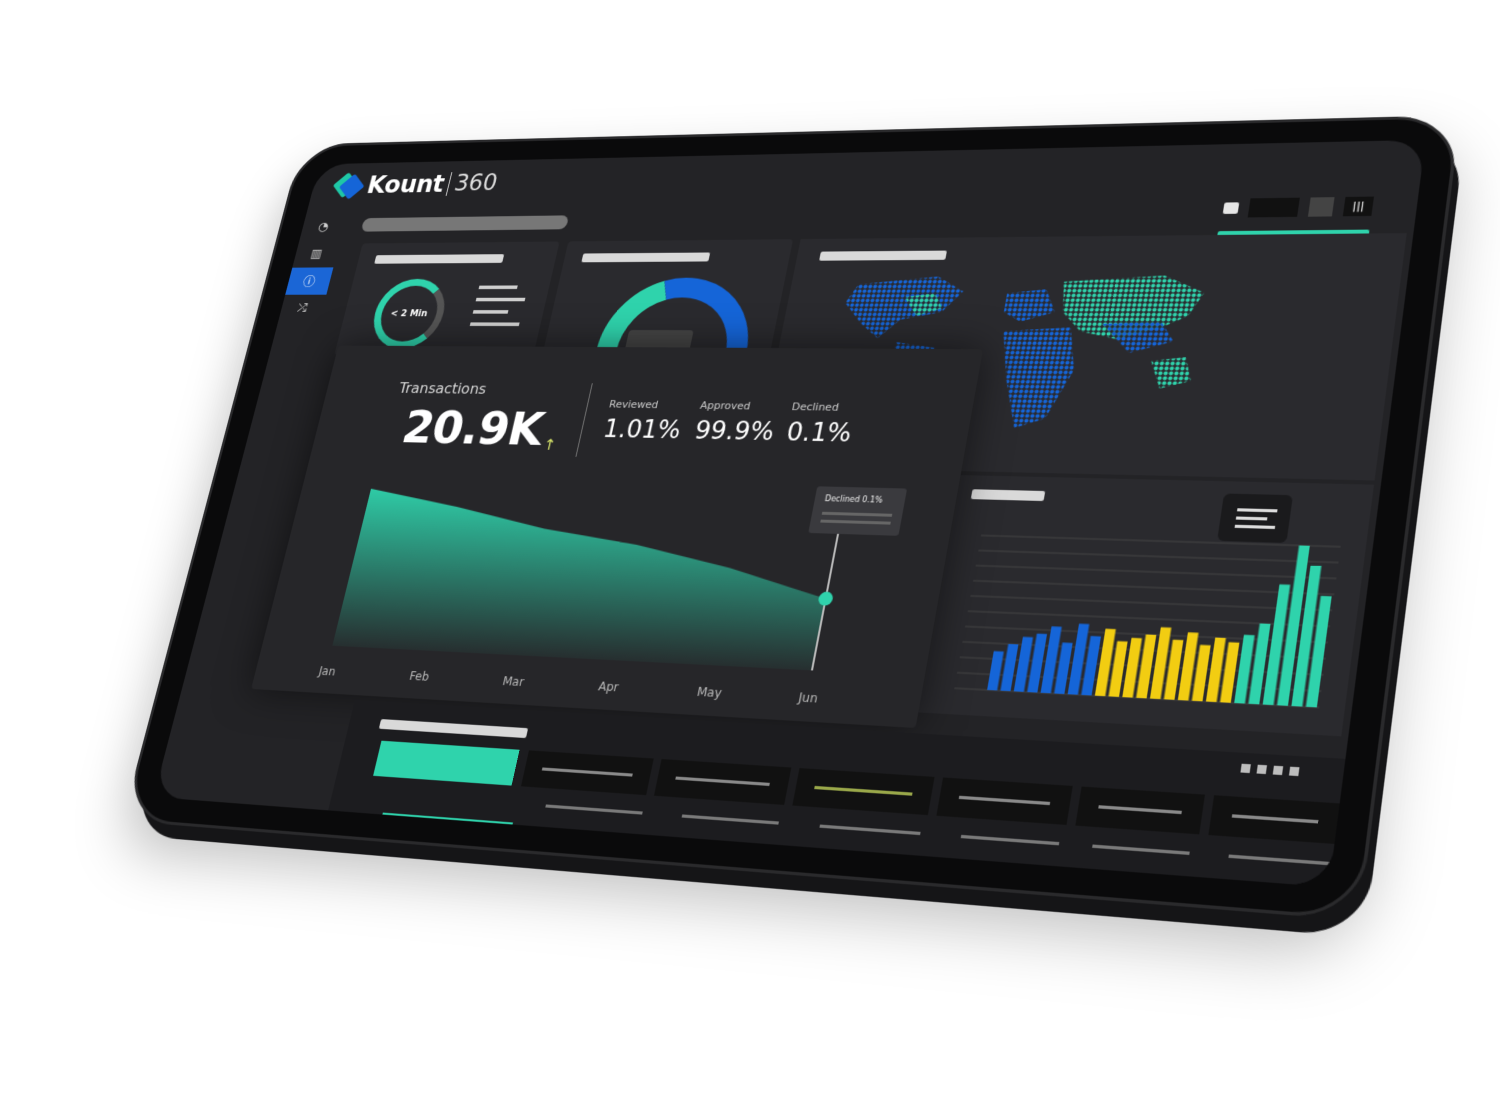 This screenshot has height=1105, width=1500. I want to click on time-gauge: < 2 Min, so click(409, 313).